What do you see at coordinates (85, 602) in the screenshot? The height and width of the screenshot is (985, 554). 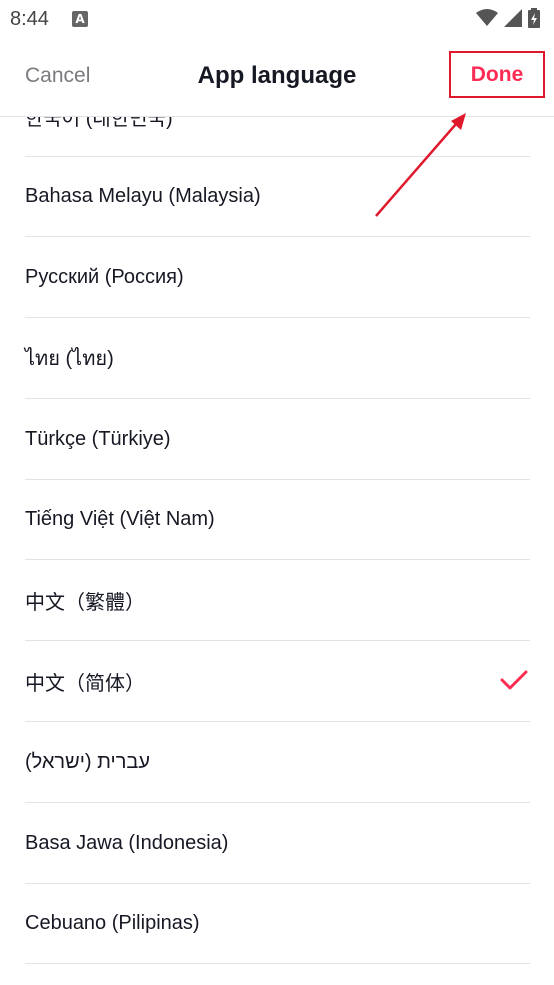 I see `language-label: 中文（繁體）` at bounding box center [85, 602].